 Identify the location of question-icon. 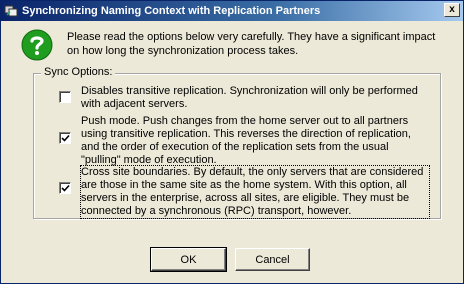
(37, 46).